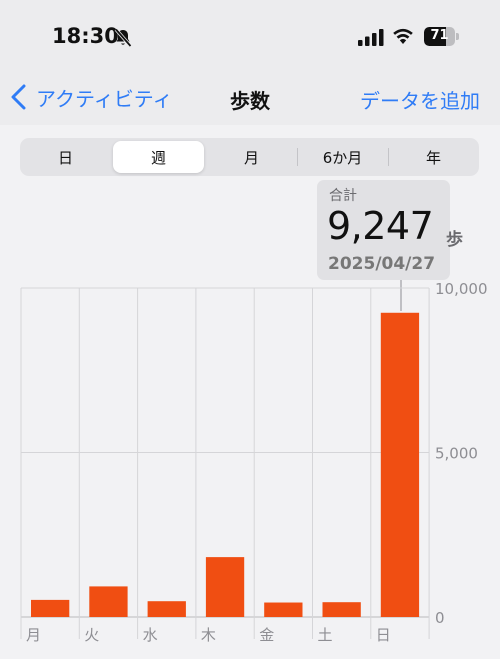 The height and width of the screenshot is (659, 500). I want to click on x-tick-label: 日, so click(383, 635).